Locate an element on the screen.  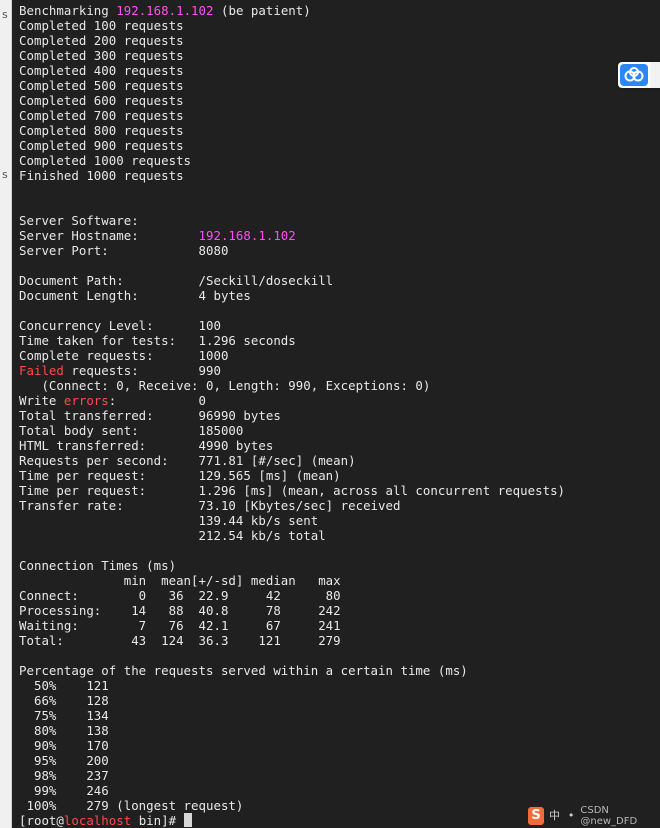
output-text: Connection Times (ms) is located at coordinates (98, 565).